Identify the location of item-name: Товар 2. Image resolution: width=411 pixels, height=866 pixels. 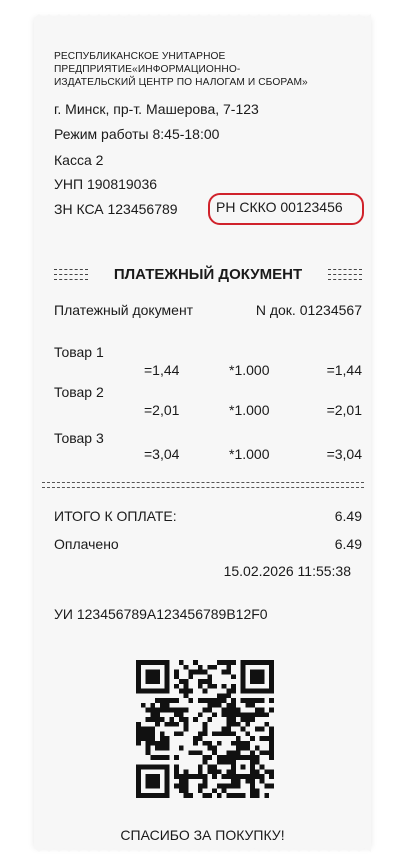
(79, 392).